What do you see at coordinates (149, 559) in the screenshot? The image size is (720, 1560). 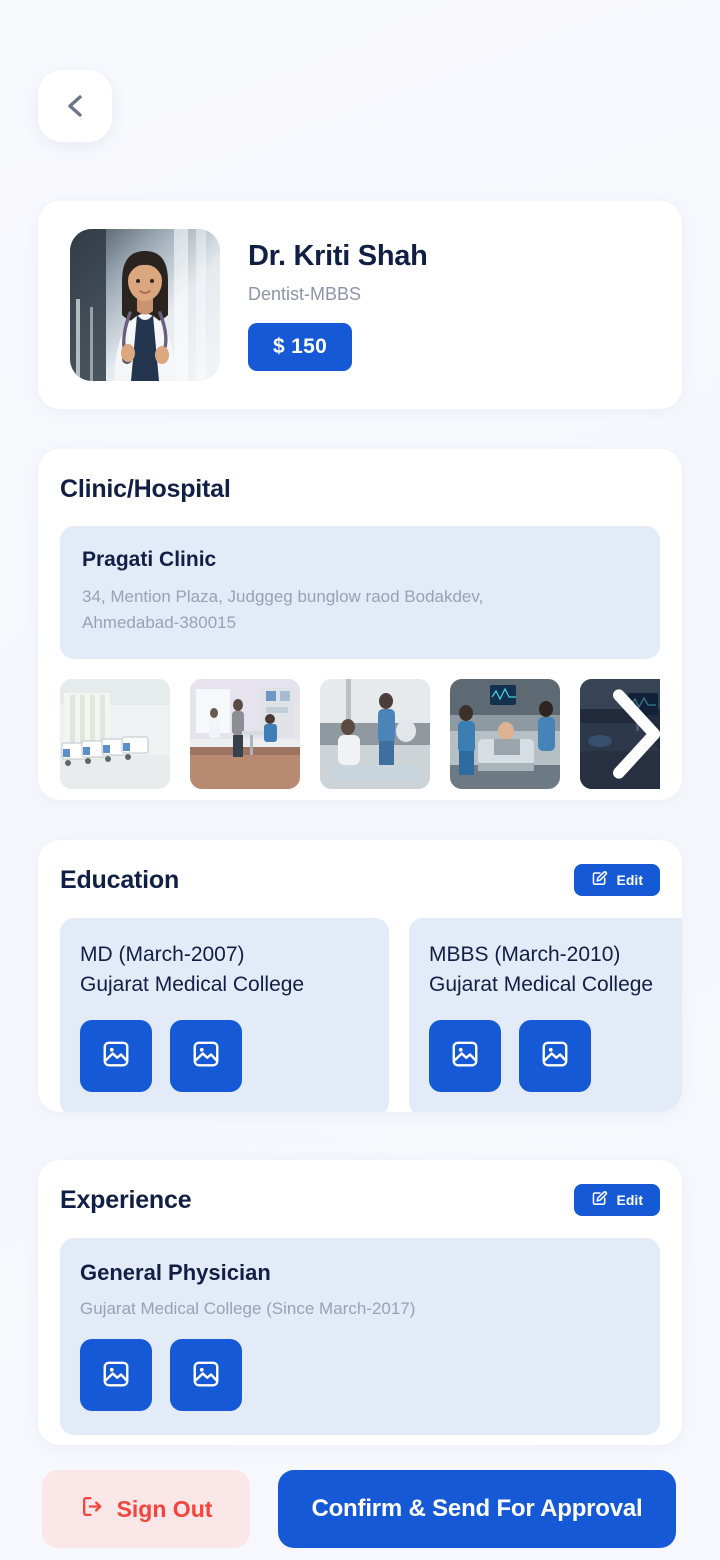 I see `clinic-name: Pragati Clinic` at bounding box center [149, 559].